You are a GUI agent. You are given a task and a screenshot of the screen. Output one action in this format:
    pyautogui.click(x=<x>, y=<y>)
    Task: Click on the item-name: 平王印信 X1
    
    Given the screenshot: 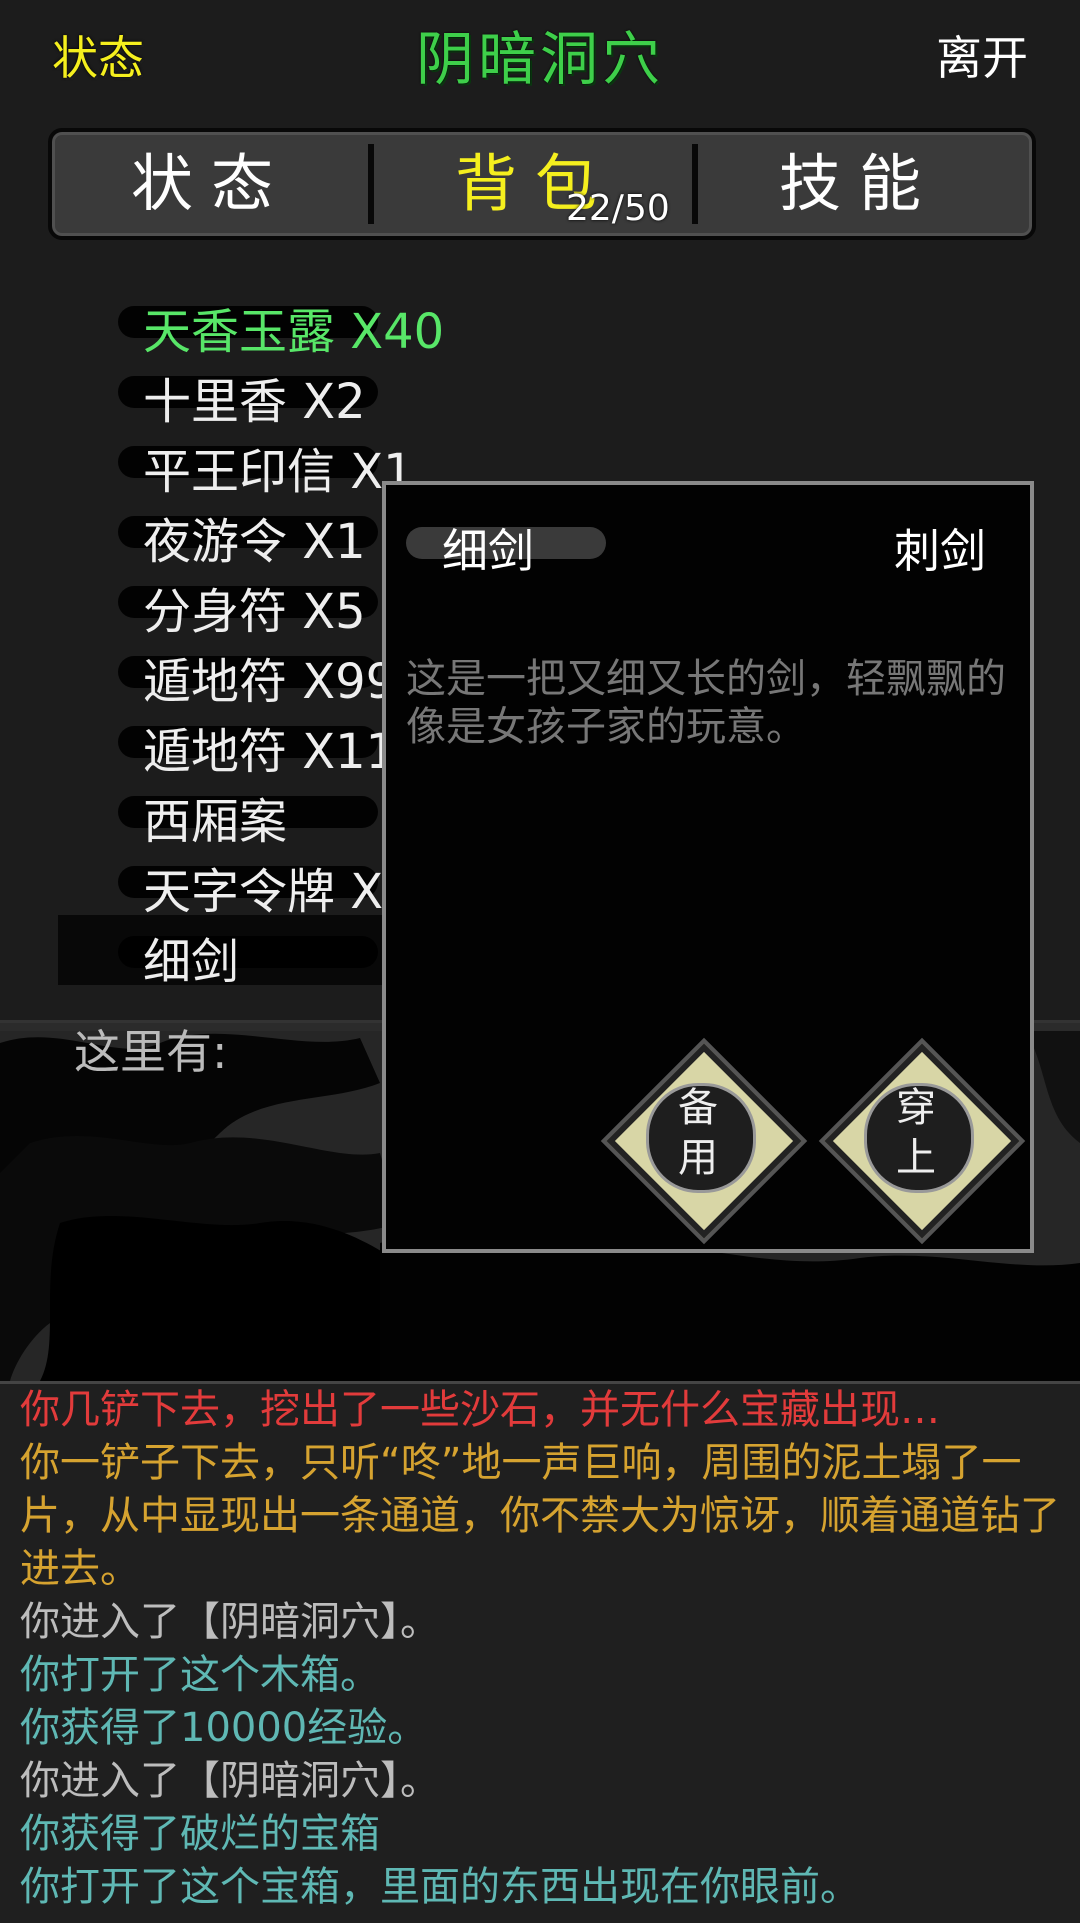 What is the action you would take?
    pyautogui.click(x=278, y=472)
    